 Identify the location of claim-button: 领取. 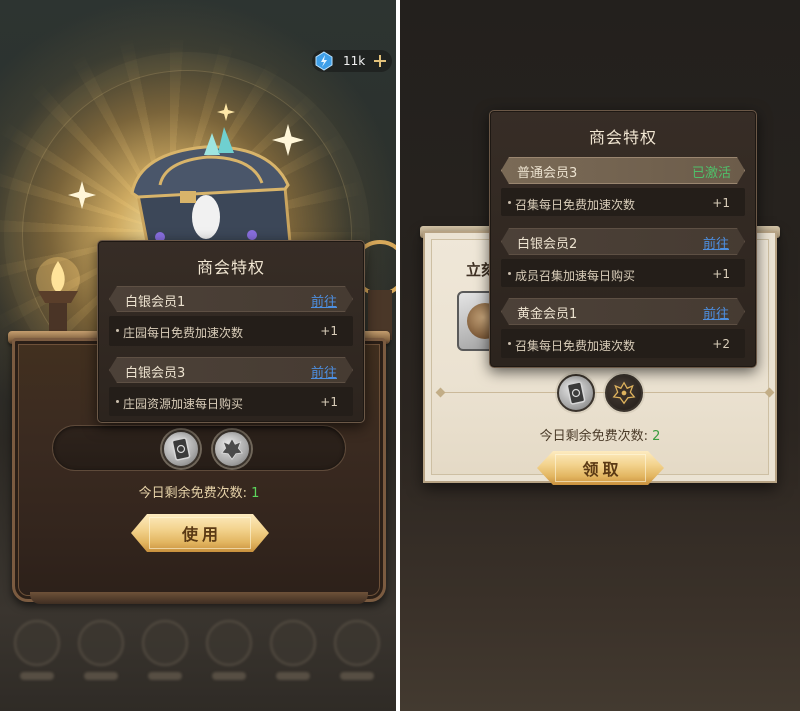
(600, 468).